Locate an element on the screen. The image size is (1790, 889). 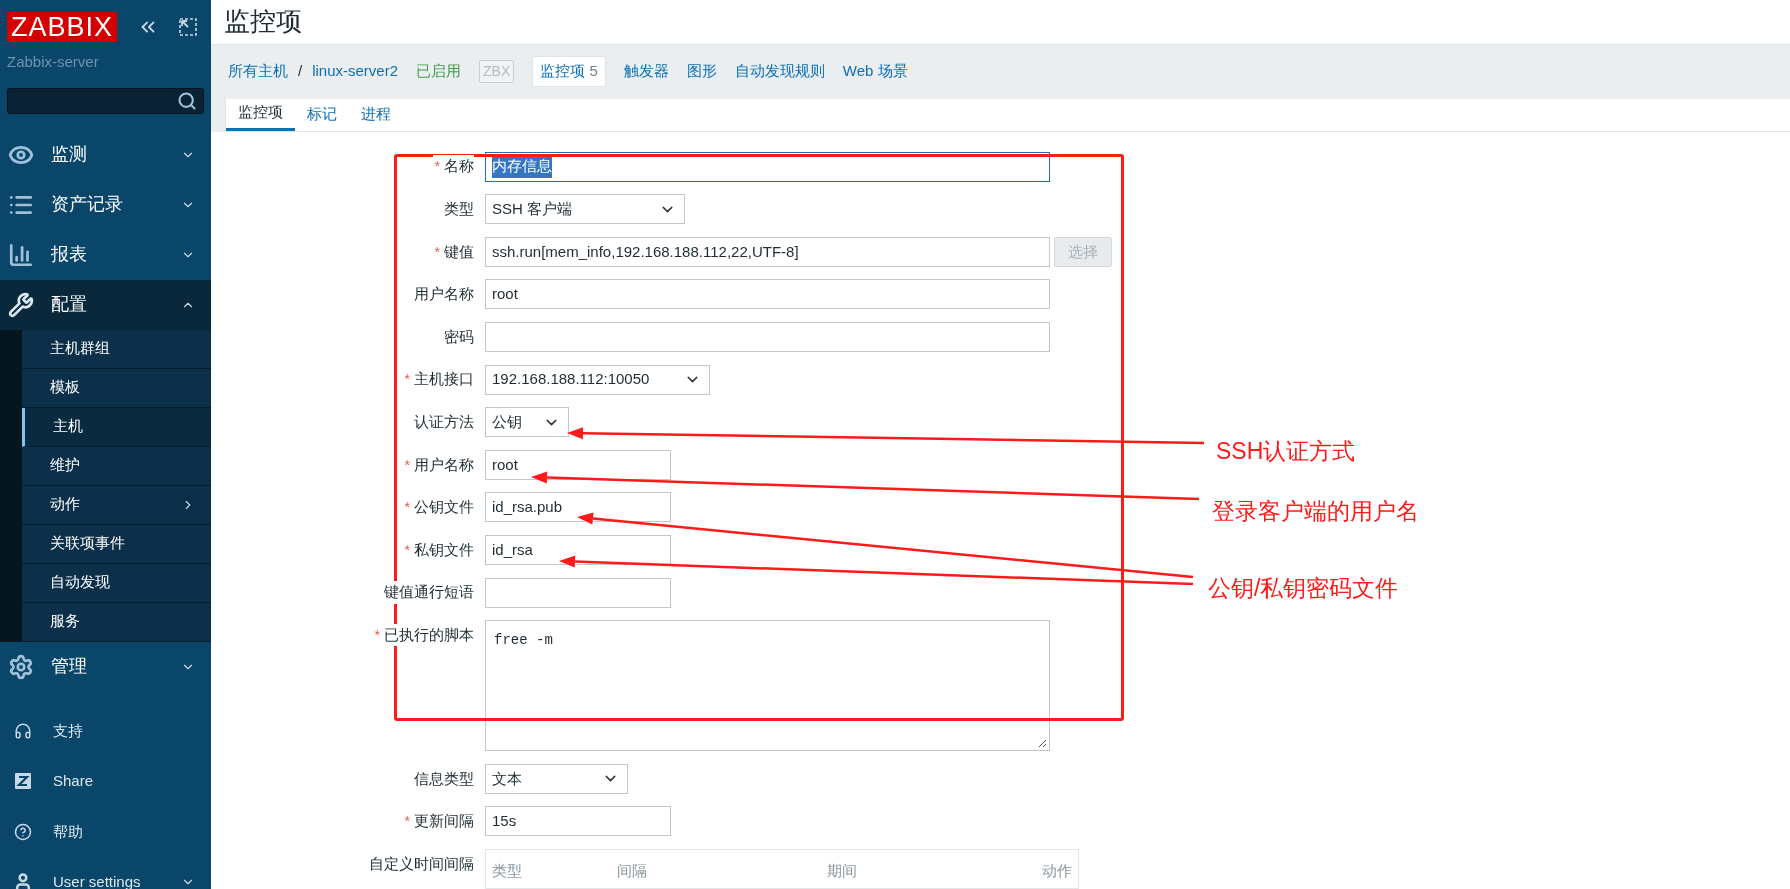
submenu-item: 主机 is located at coordinates (116, 427).